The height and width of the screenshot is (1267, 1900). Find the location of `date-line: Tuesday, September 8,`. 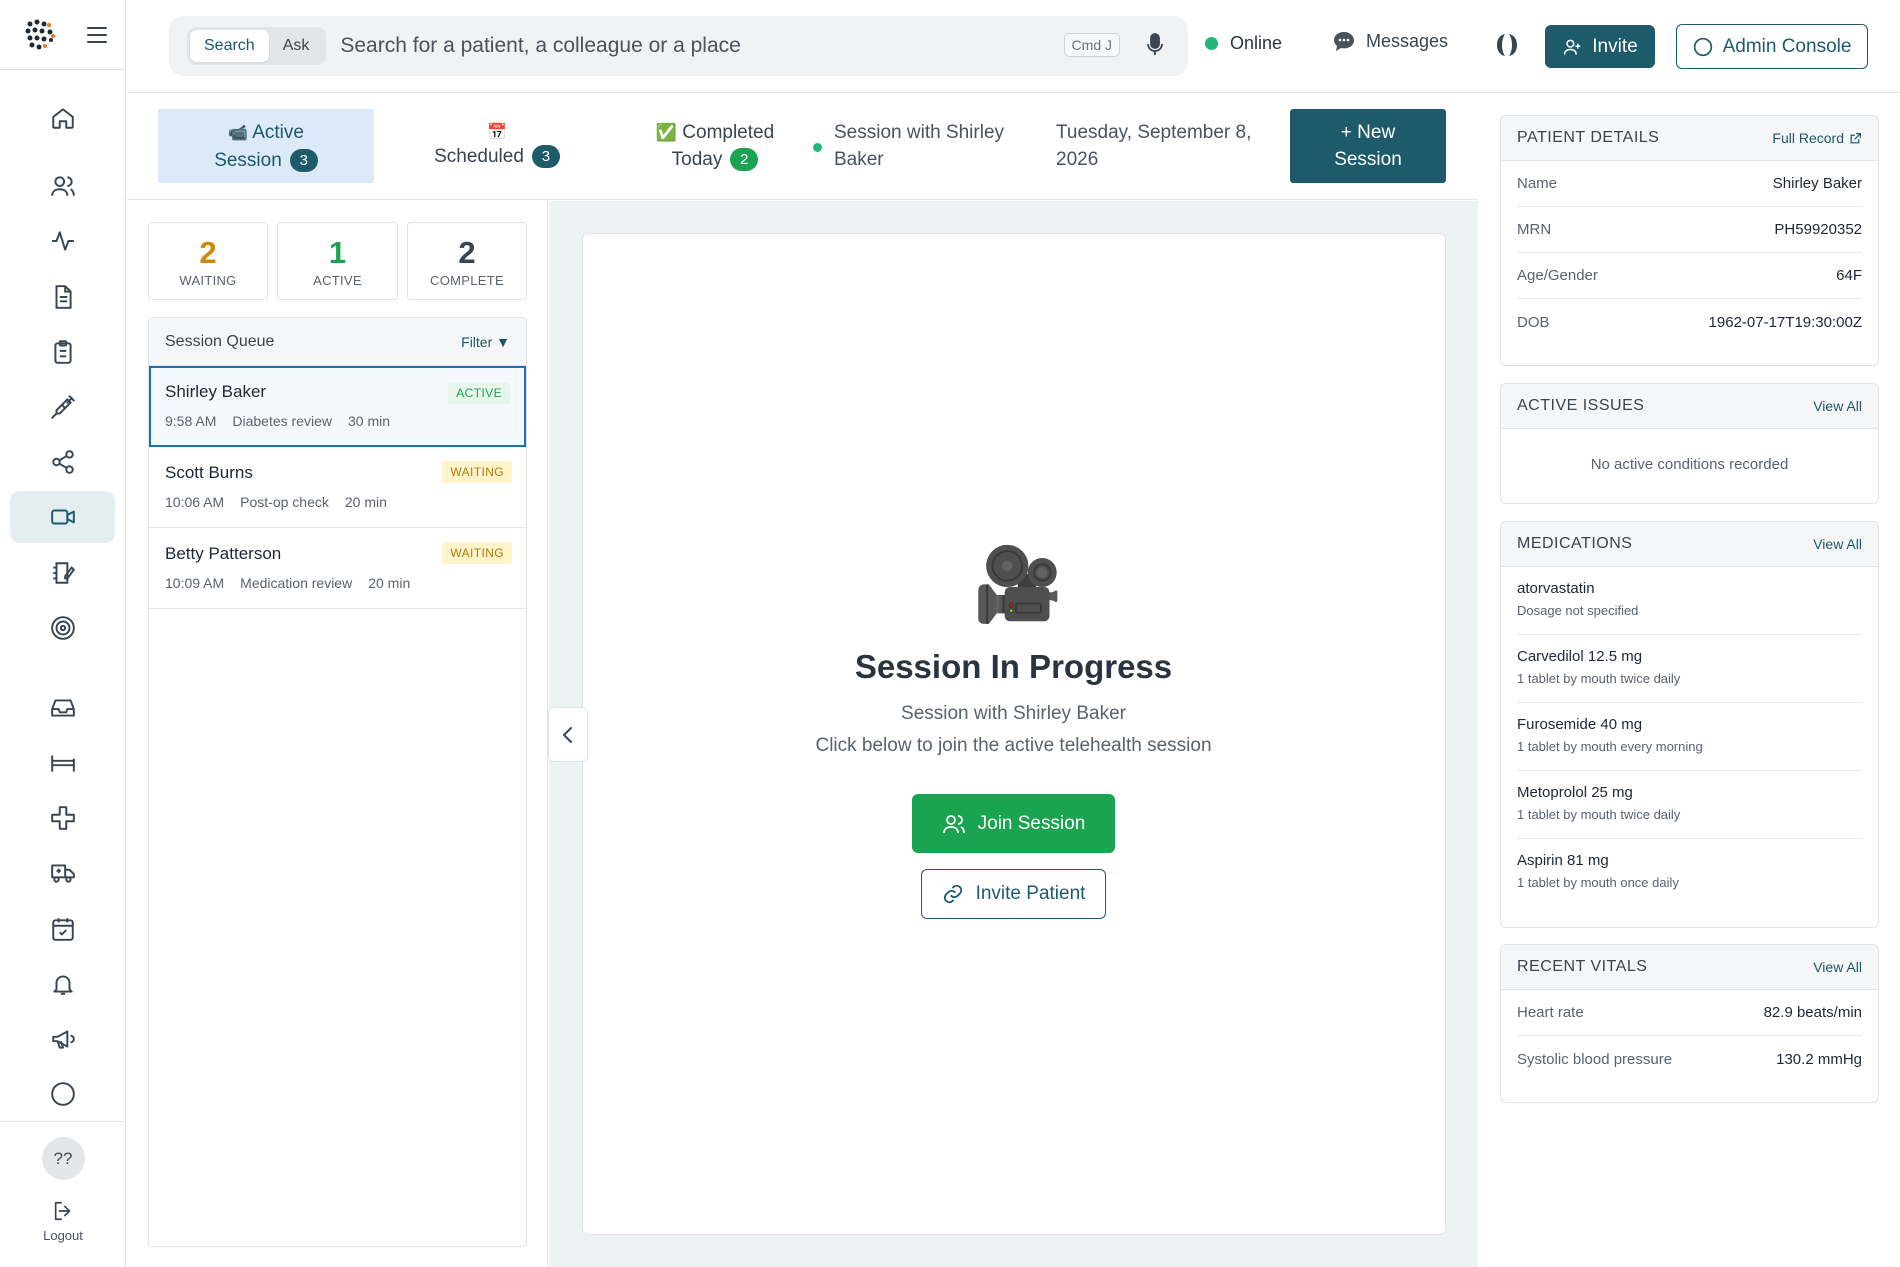

date-line: Tuesday, September 8, is located at coordinates (1154, 132).